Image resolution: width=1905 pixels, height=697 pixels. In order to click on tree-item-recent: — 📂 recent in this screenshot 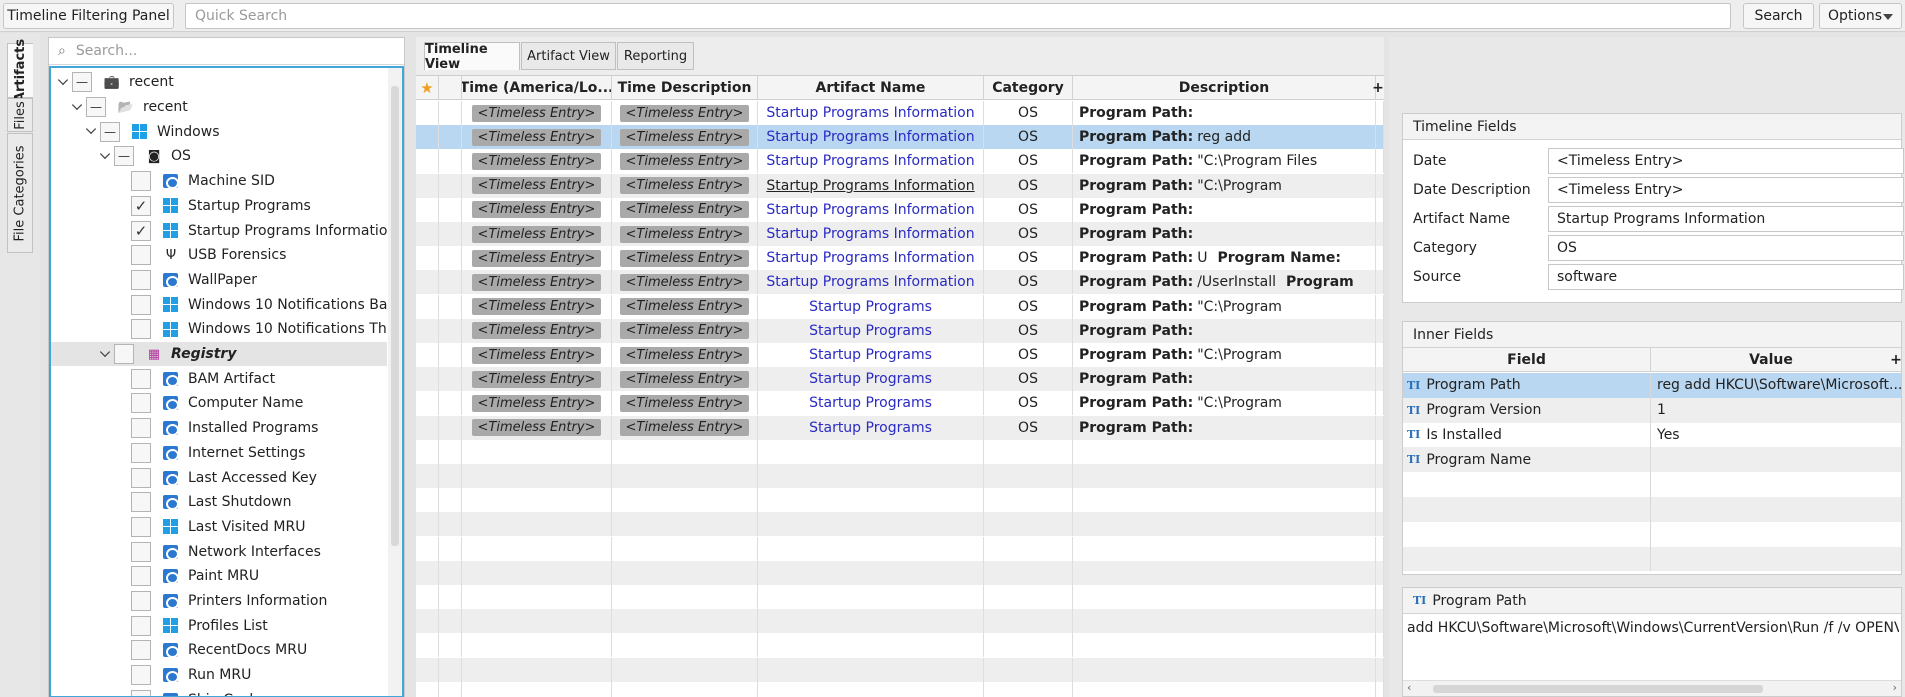, I will do `click(219, 107)`.